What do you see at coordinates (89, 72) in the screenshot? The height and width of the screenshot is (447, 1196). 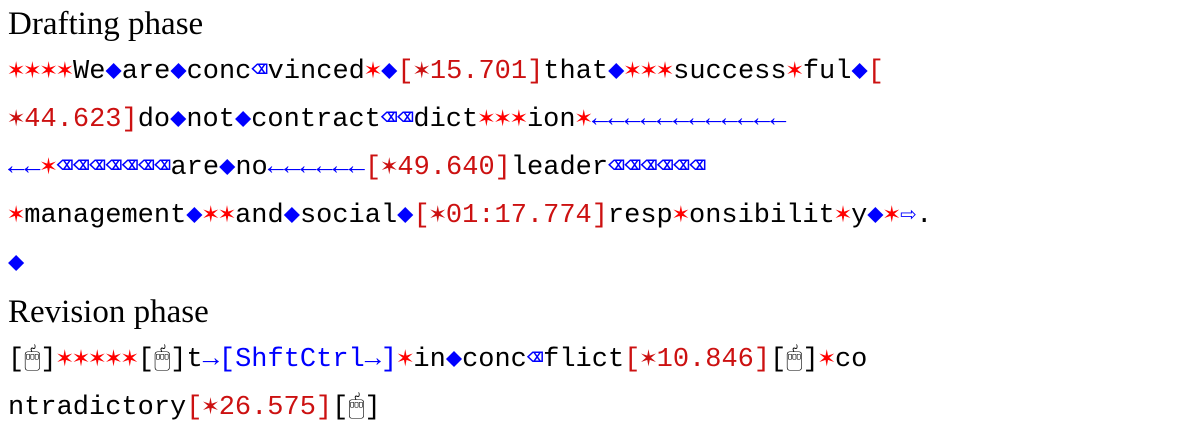 I see `log-text: We` at bounding box center [89, 72].